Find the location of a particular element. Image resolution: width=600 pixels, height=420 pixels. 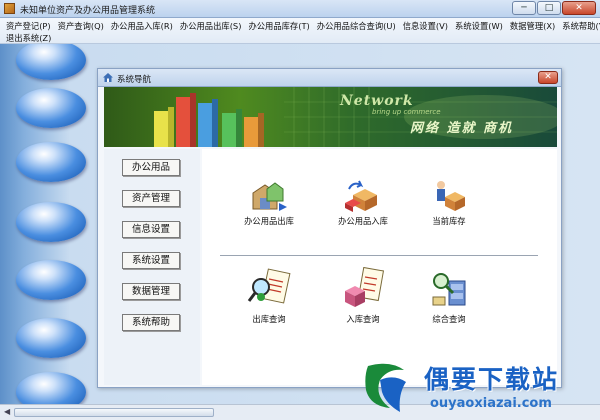

tile-outbound-query: 出库查询 is located at coordinates (269, 296).